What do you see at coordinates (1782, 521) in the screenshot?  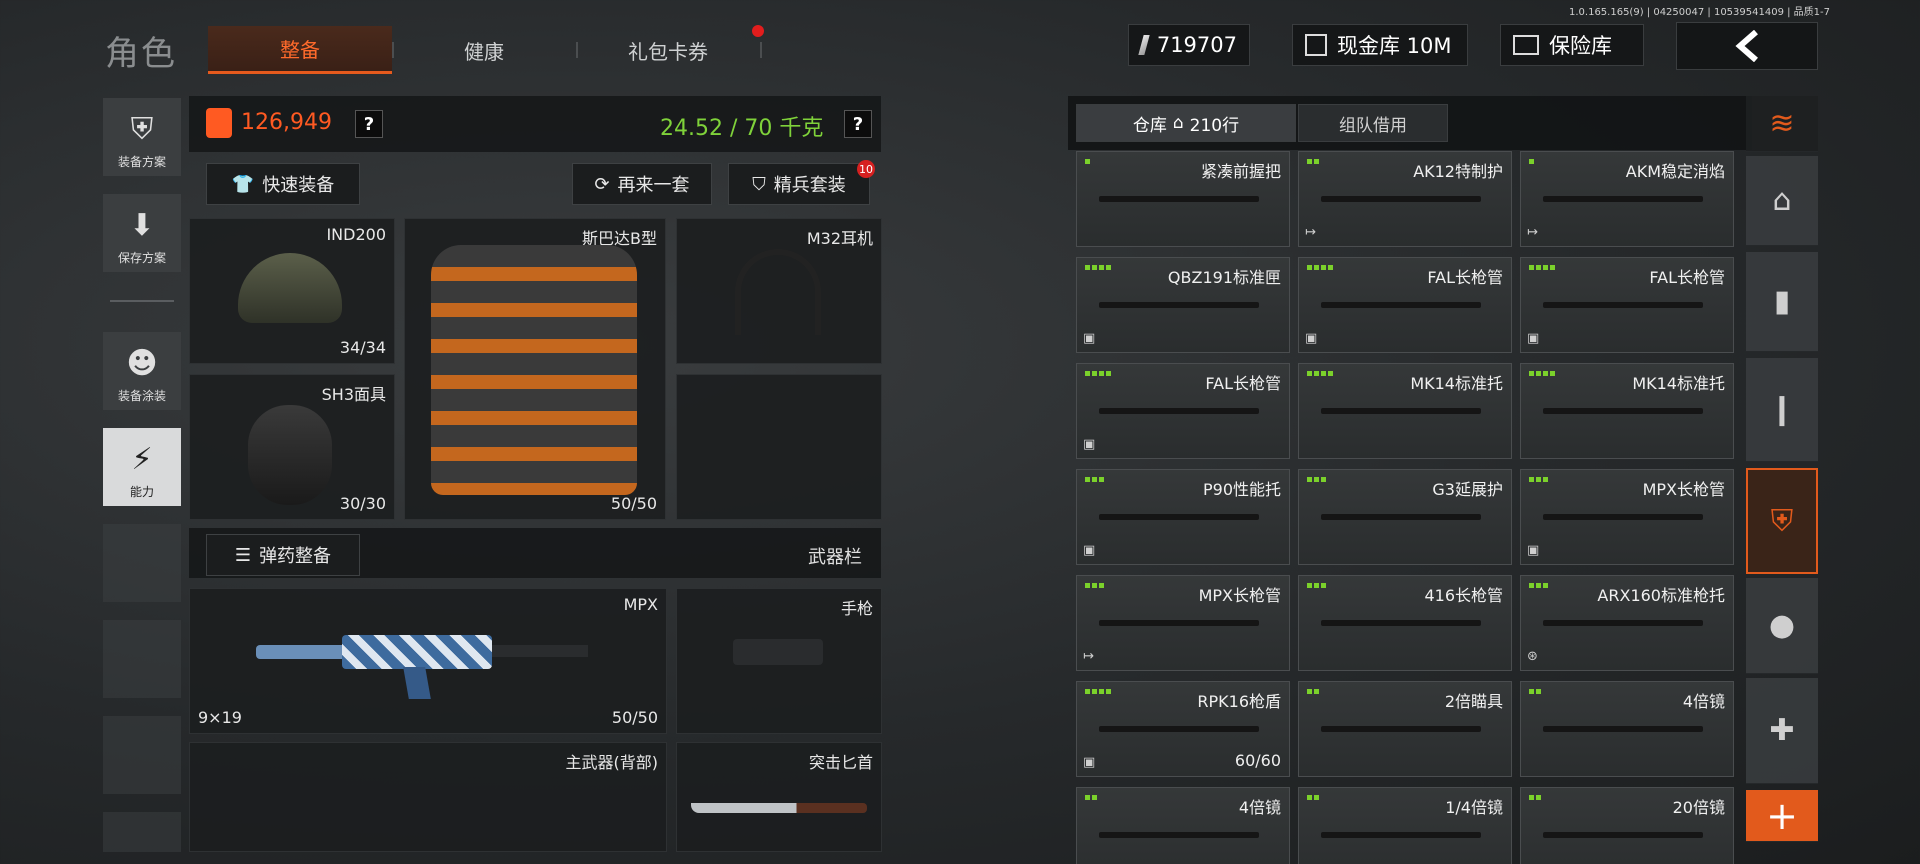 I see `category-gear-vest: ⛨` at bounding box center [1782, 521].